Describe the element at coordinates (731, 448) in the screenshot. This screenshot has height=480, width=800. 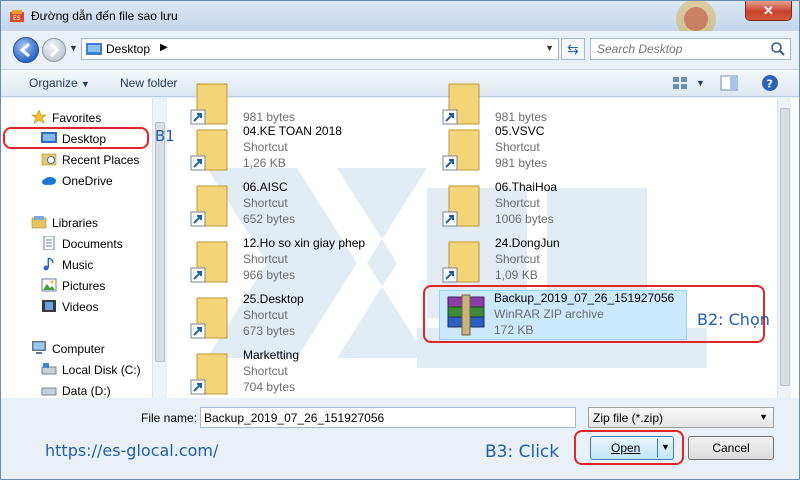
I see `cancel-button: Cancel` at that location.